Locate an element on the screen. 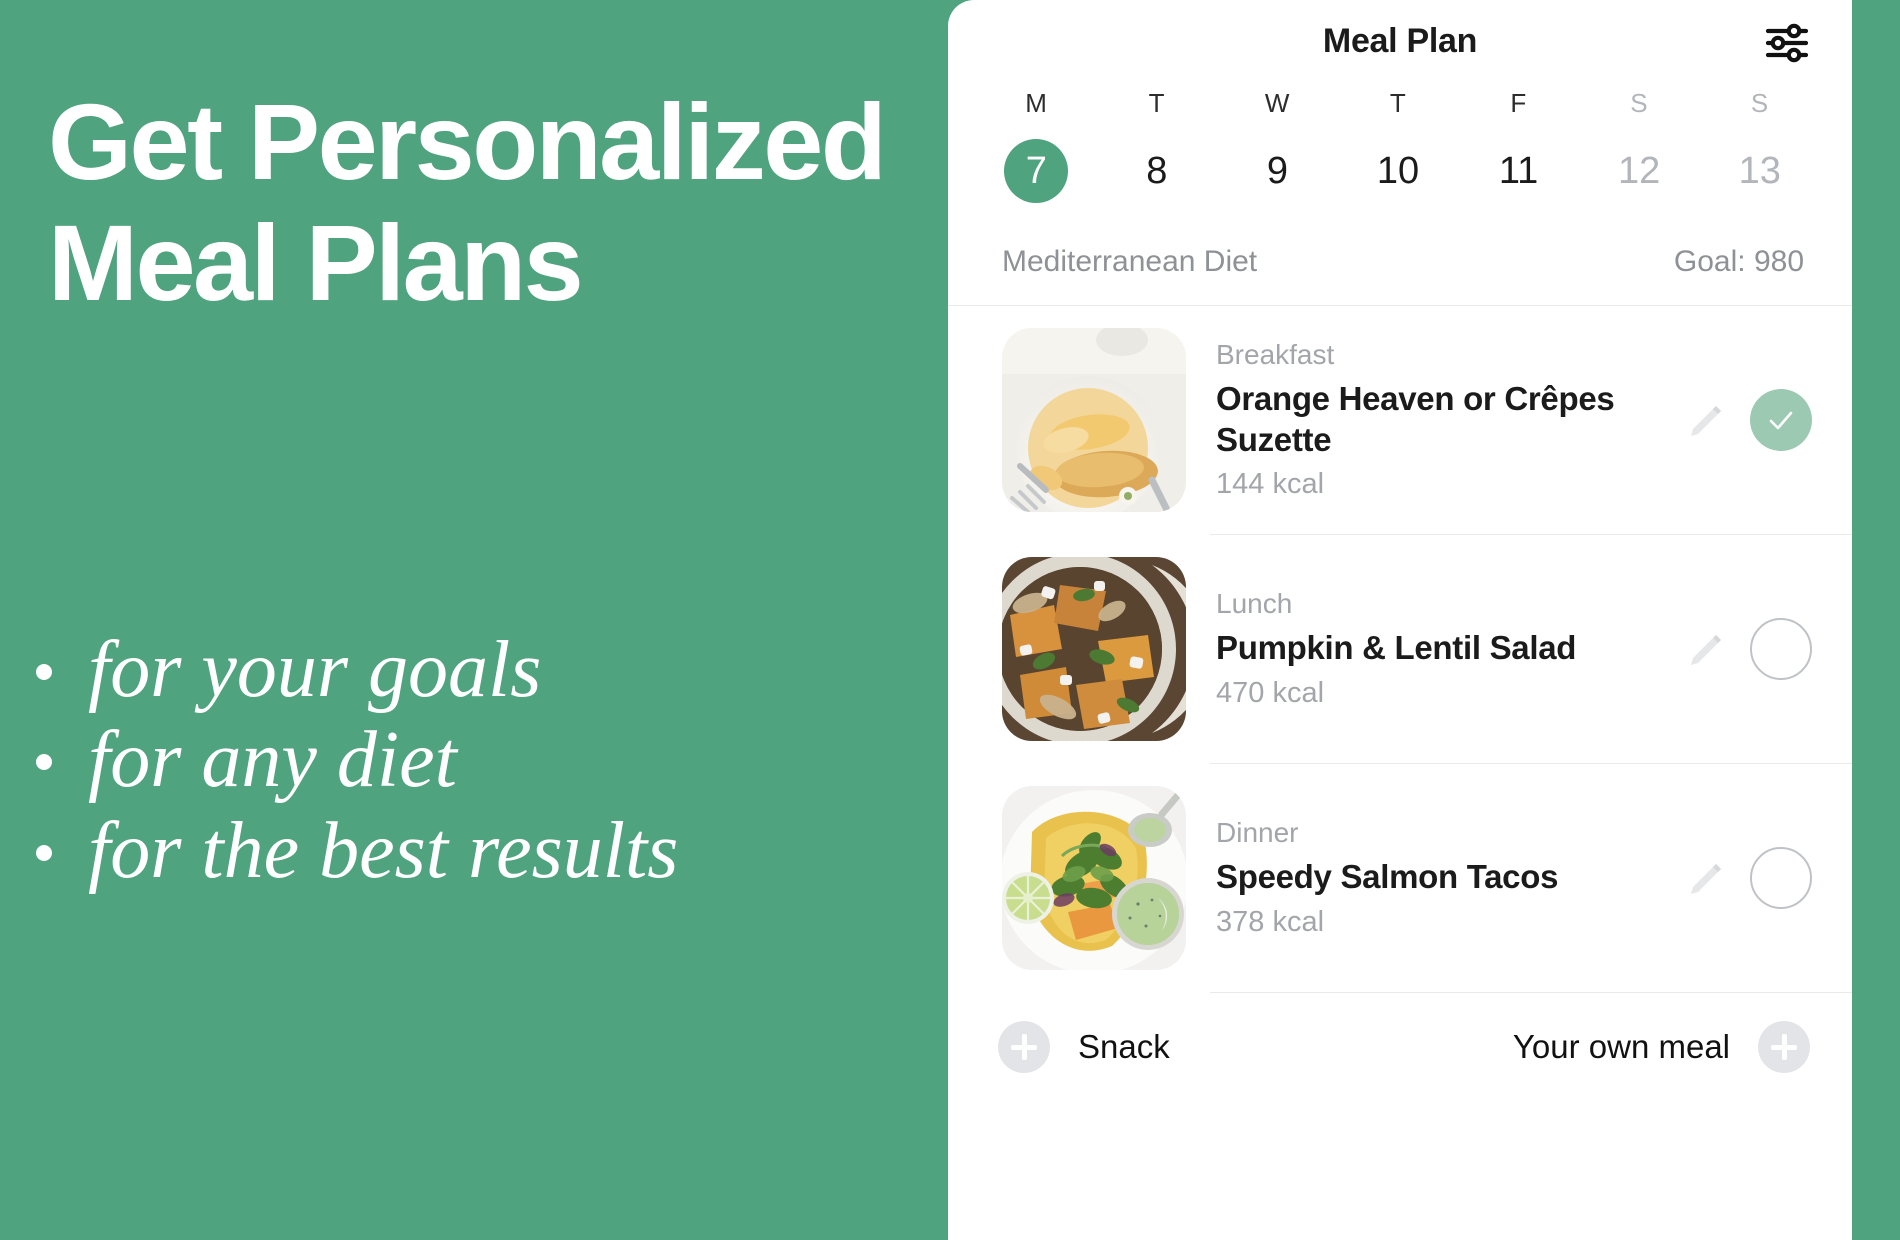  crepes-suzette-photo is located at coordinates (1094, 420).